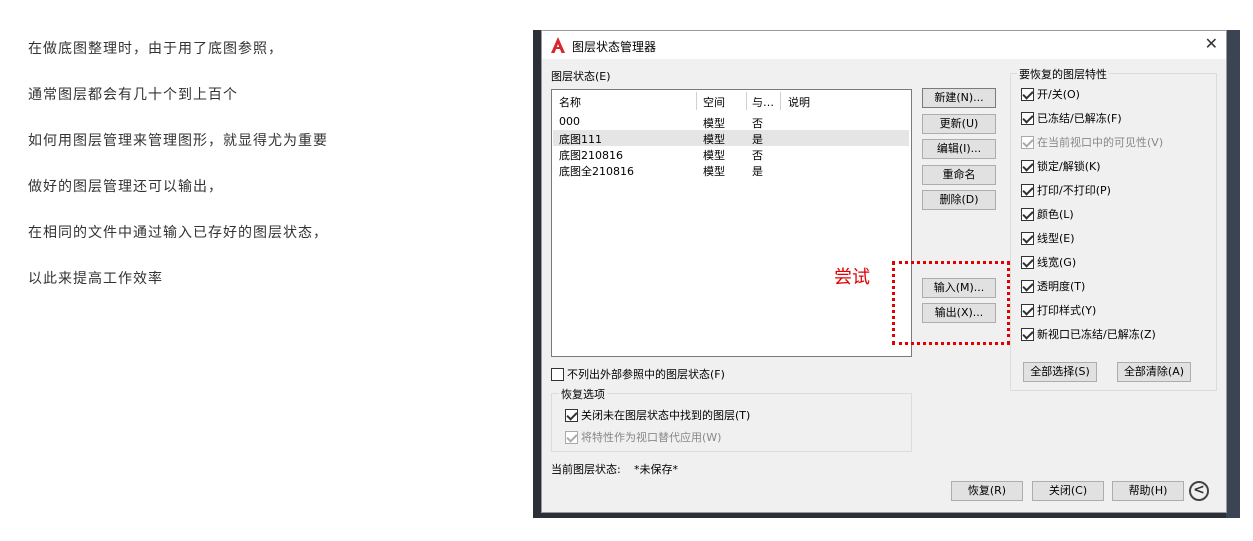 This screenshot has width=1253, height=541. I want to click on prop-checkbox: 透明度(T), so click(1053, 286).